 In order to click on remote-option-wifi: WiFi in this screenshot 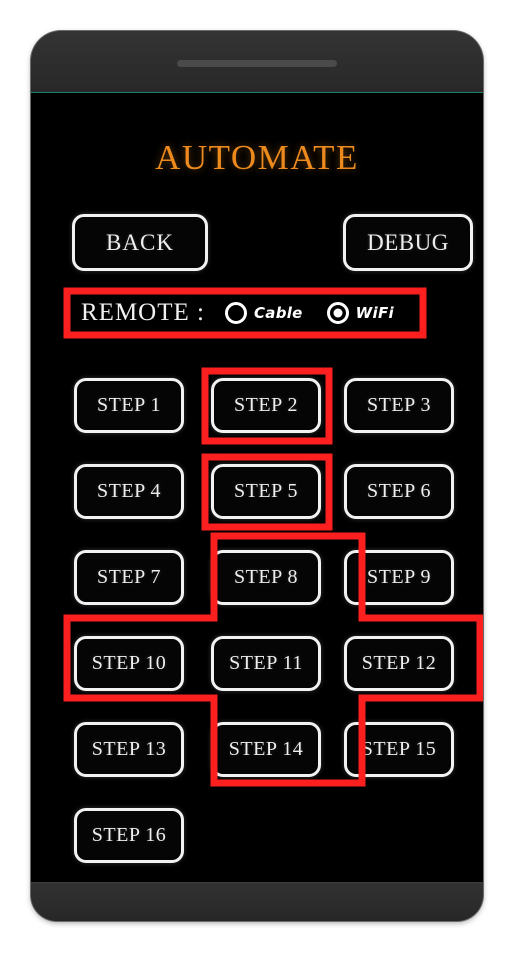, I will do `click(360, 313)`.